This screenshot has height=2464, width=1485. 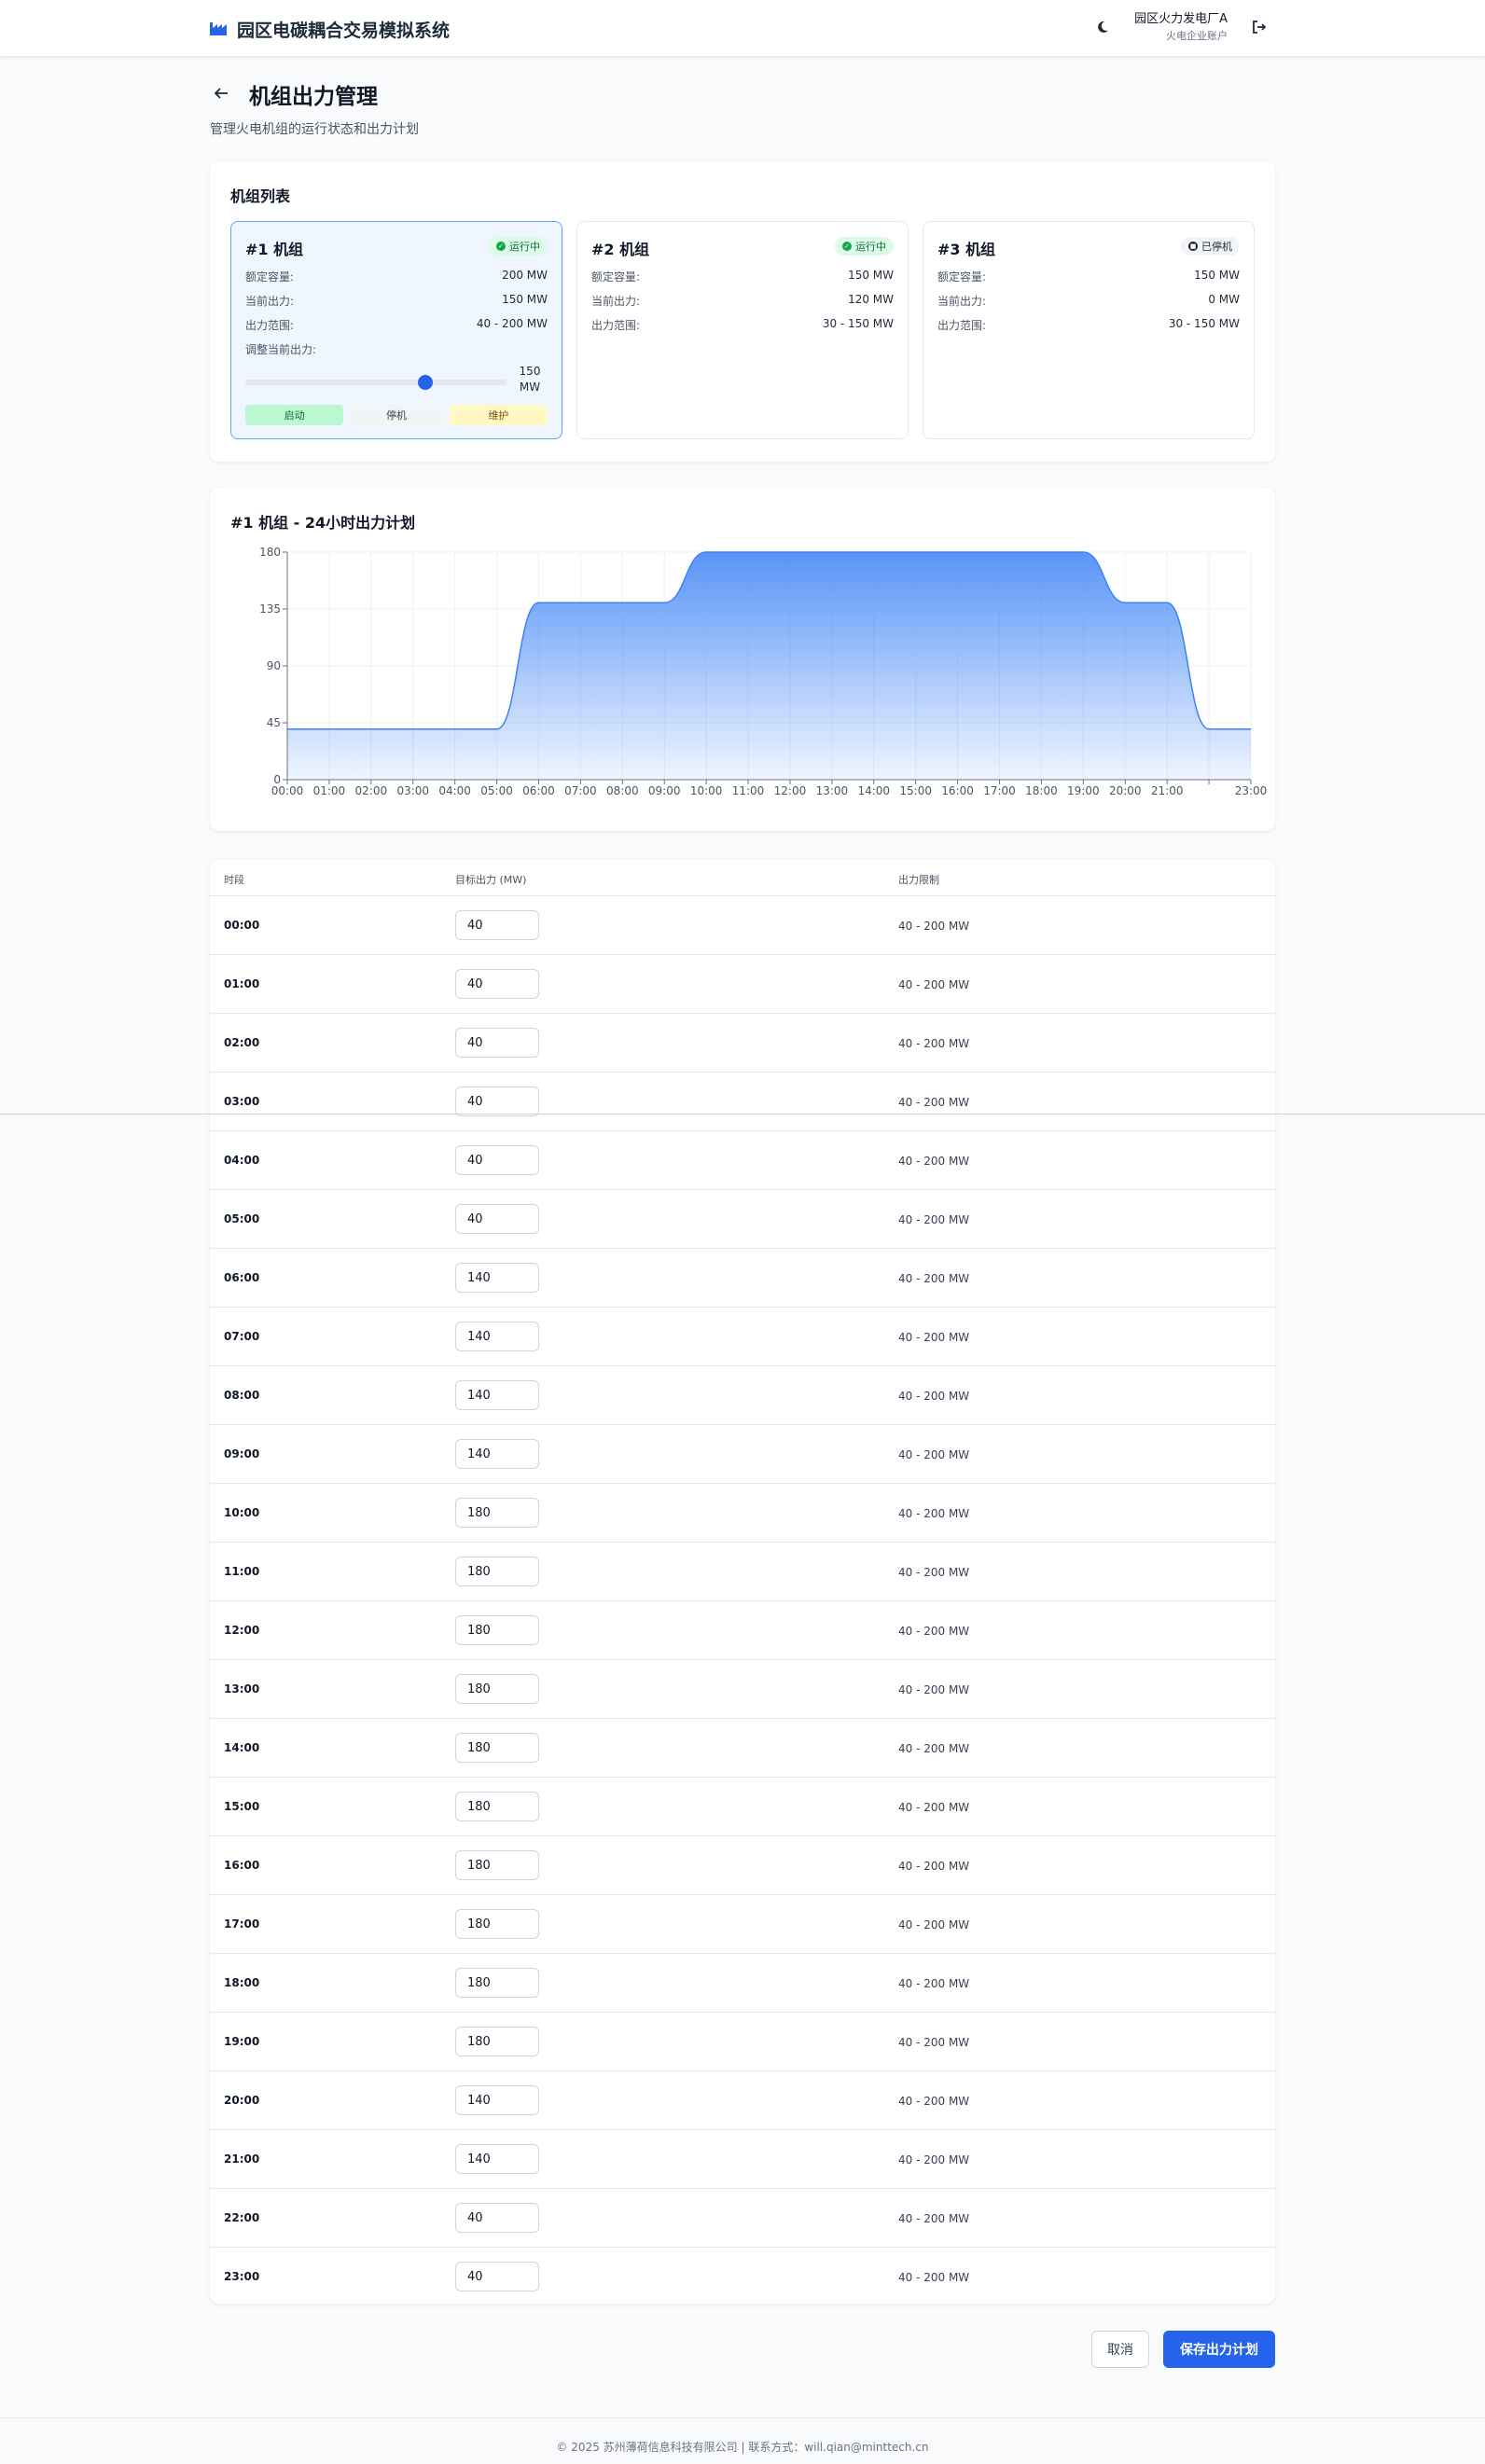 I want to click on logout-button, so click(x=1259, y=28).